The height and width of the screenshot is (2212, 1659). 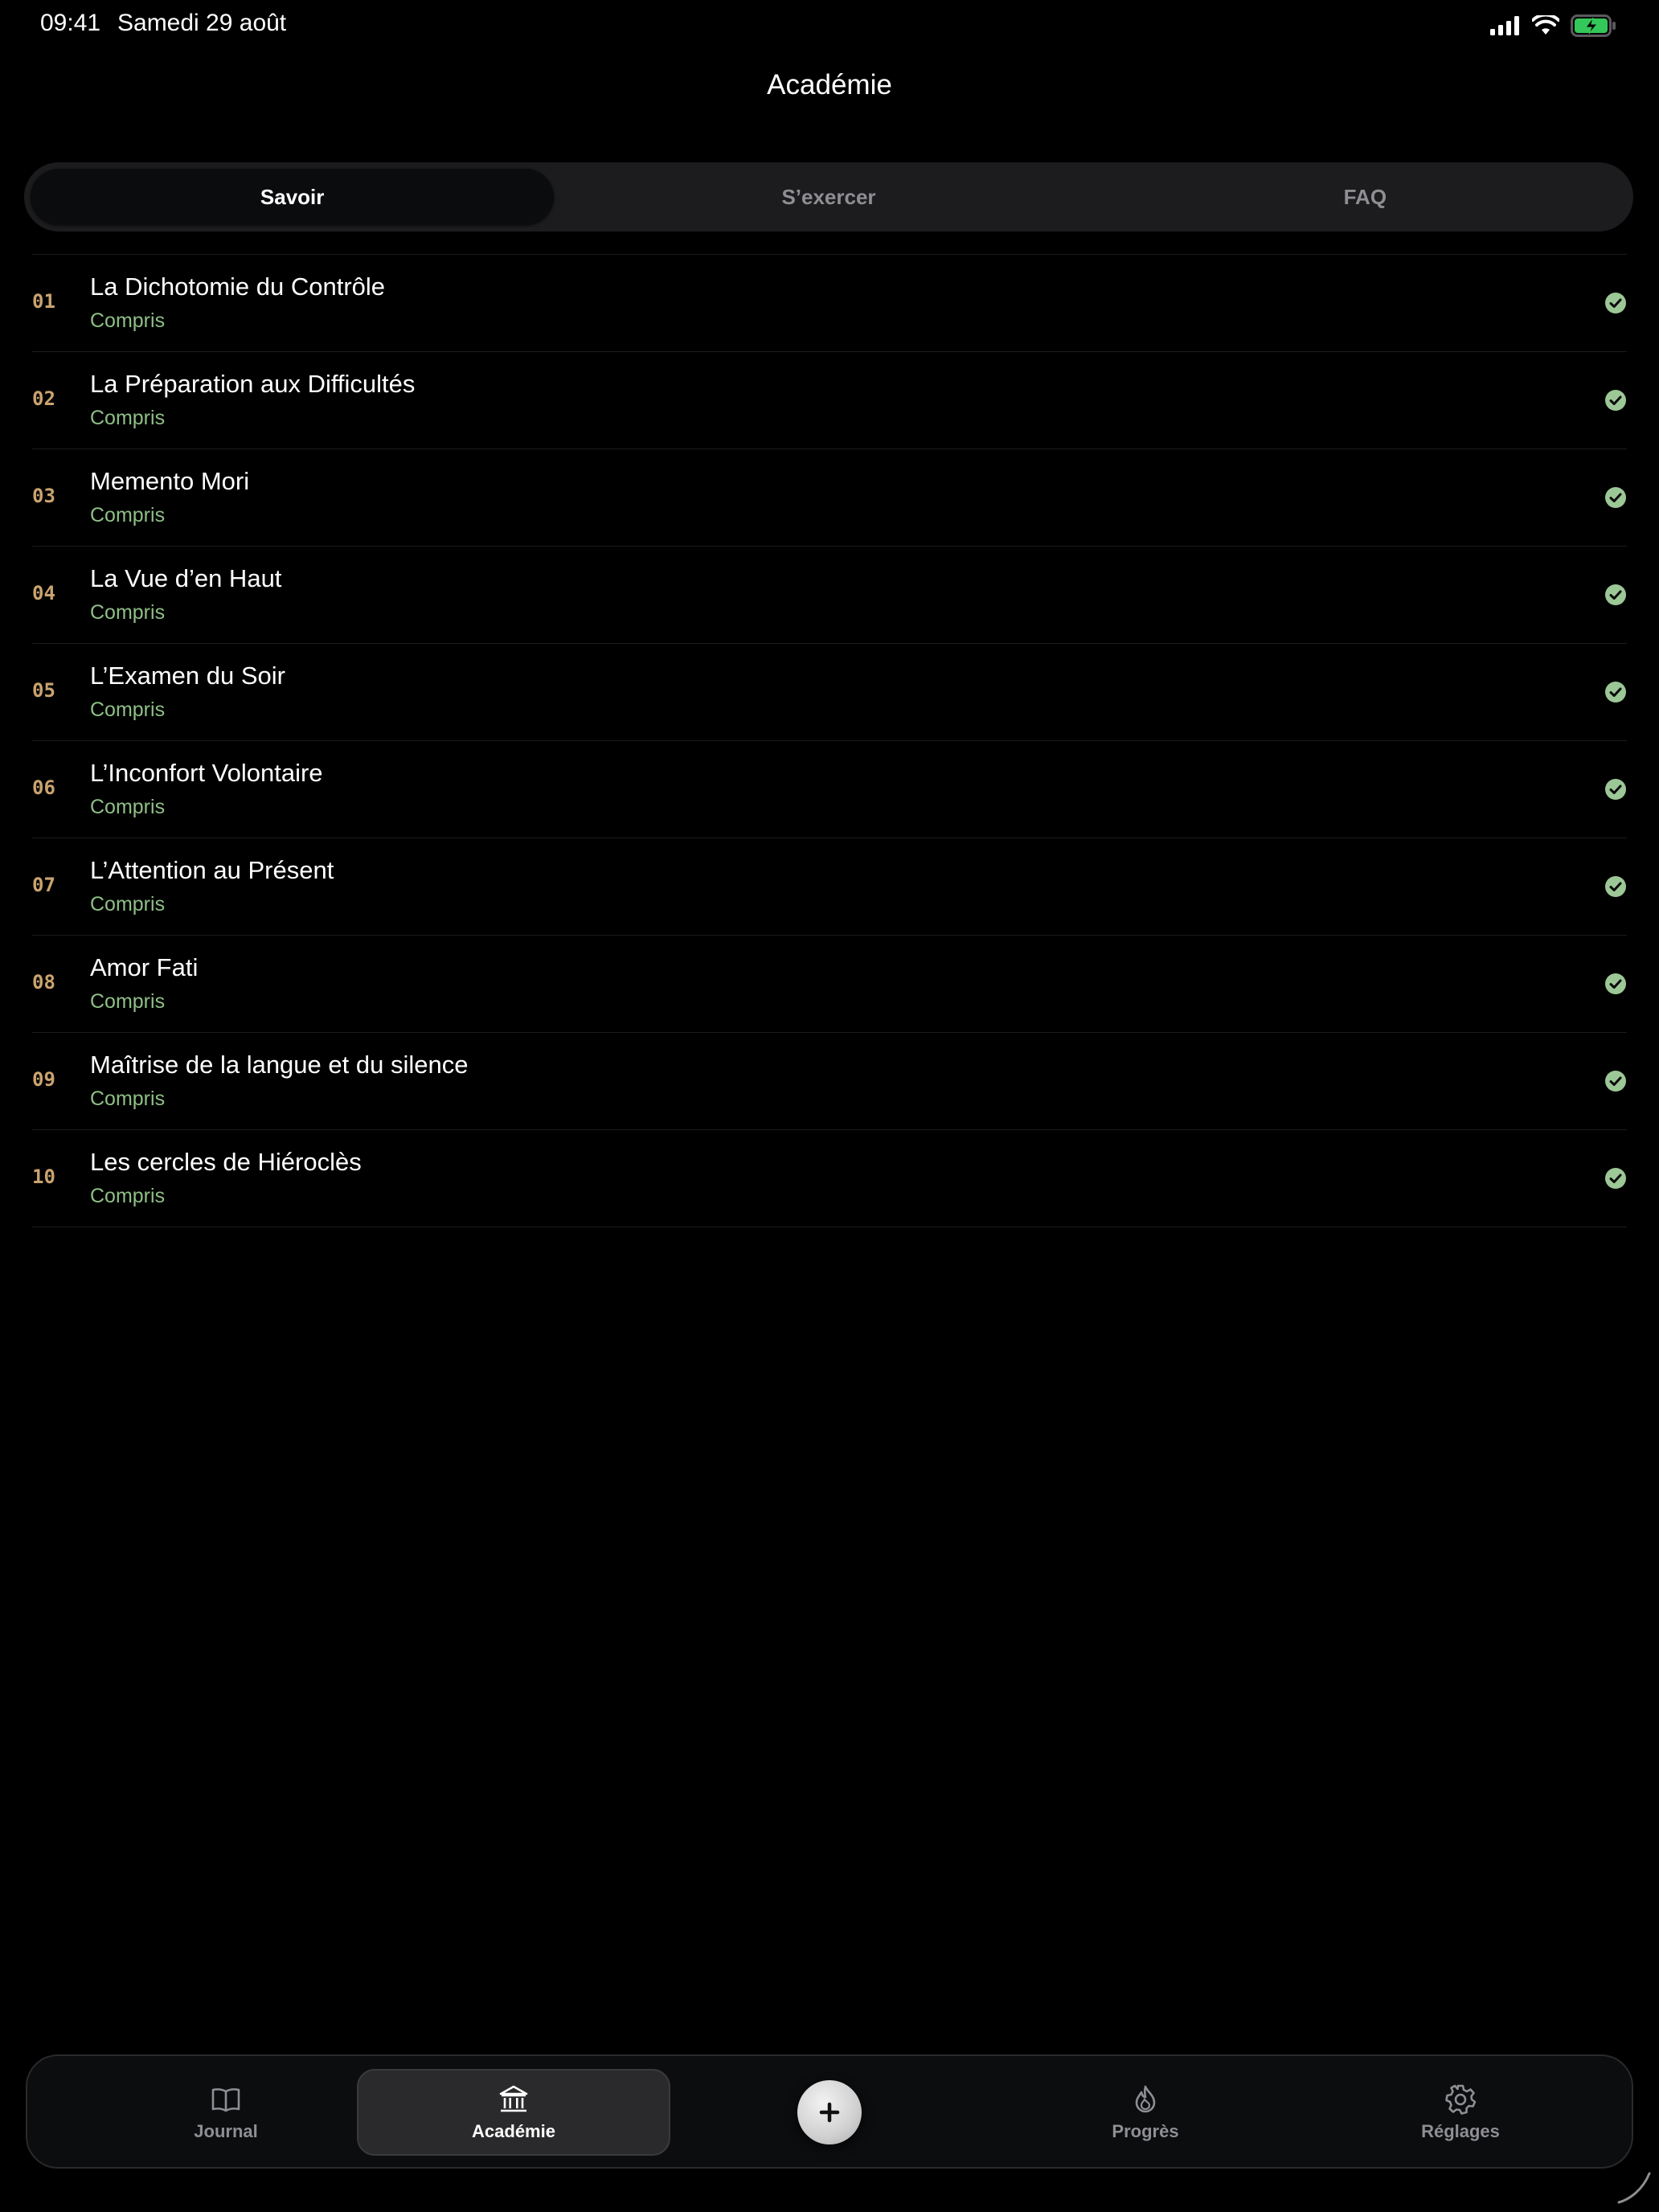 I want to click on page-title: Académie, so click(x=829, y=84).